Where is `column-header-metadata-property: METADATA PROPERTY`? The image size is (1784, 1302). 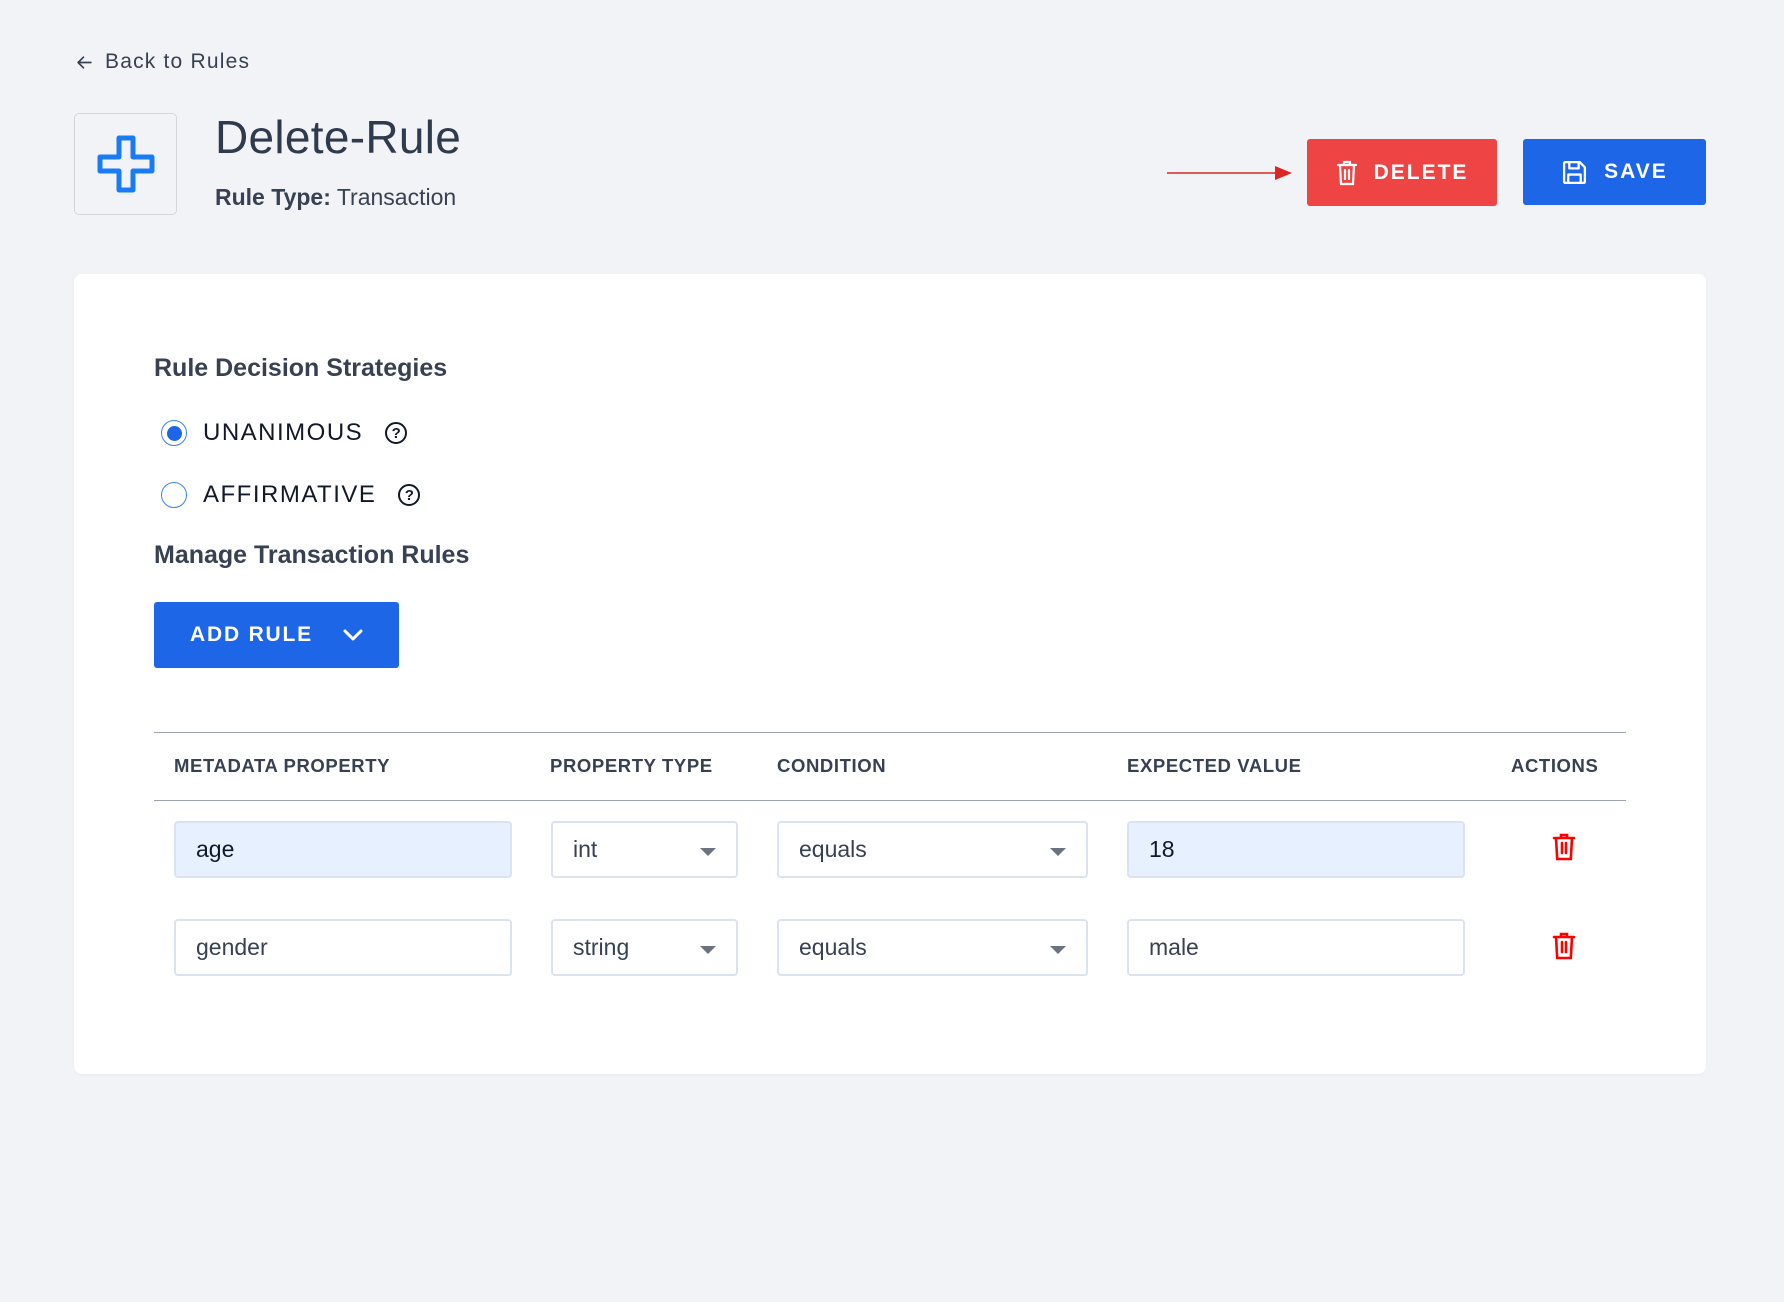
column-header-metadata-property: METADATA PROPERTY is located at coordinates (282, 765).